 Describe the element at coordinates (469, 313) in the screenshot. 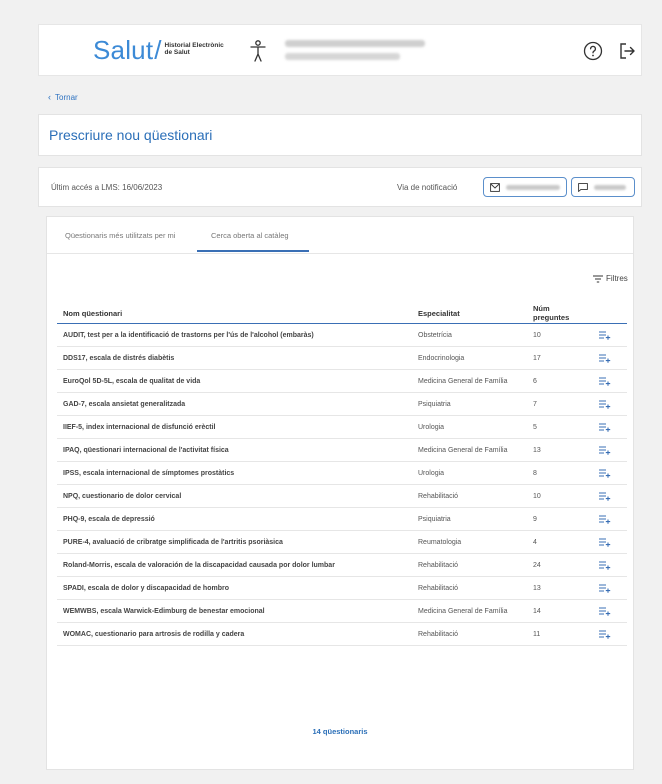

I see `column-header-specialty: Especialitat` at that location.